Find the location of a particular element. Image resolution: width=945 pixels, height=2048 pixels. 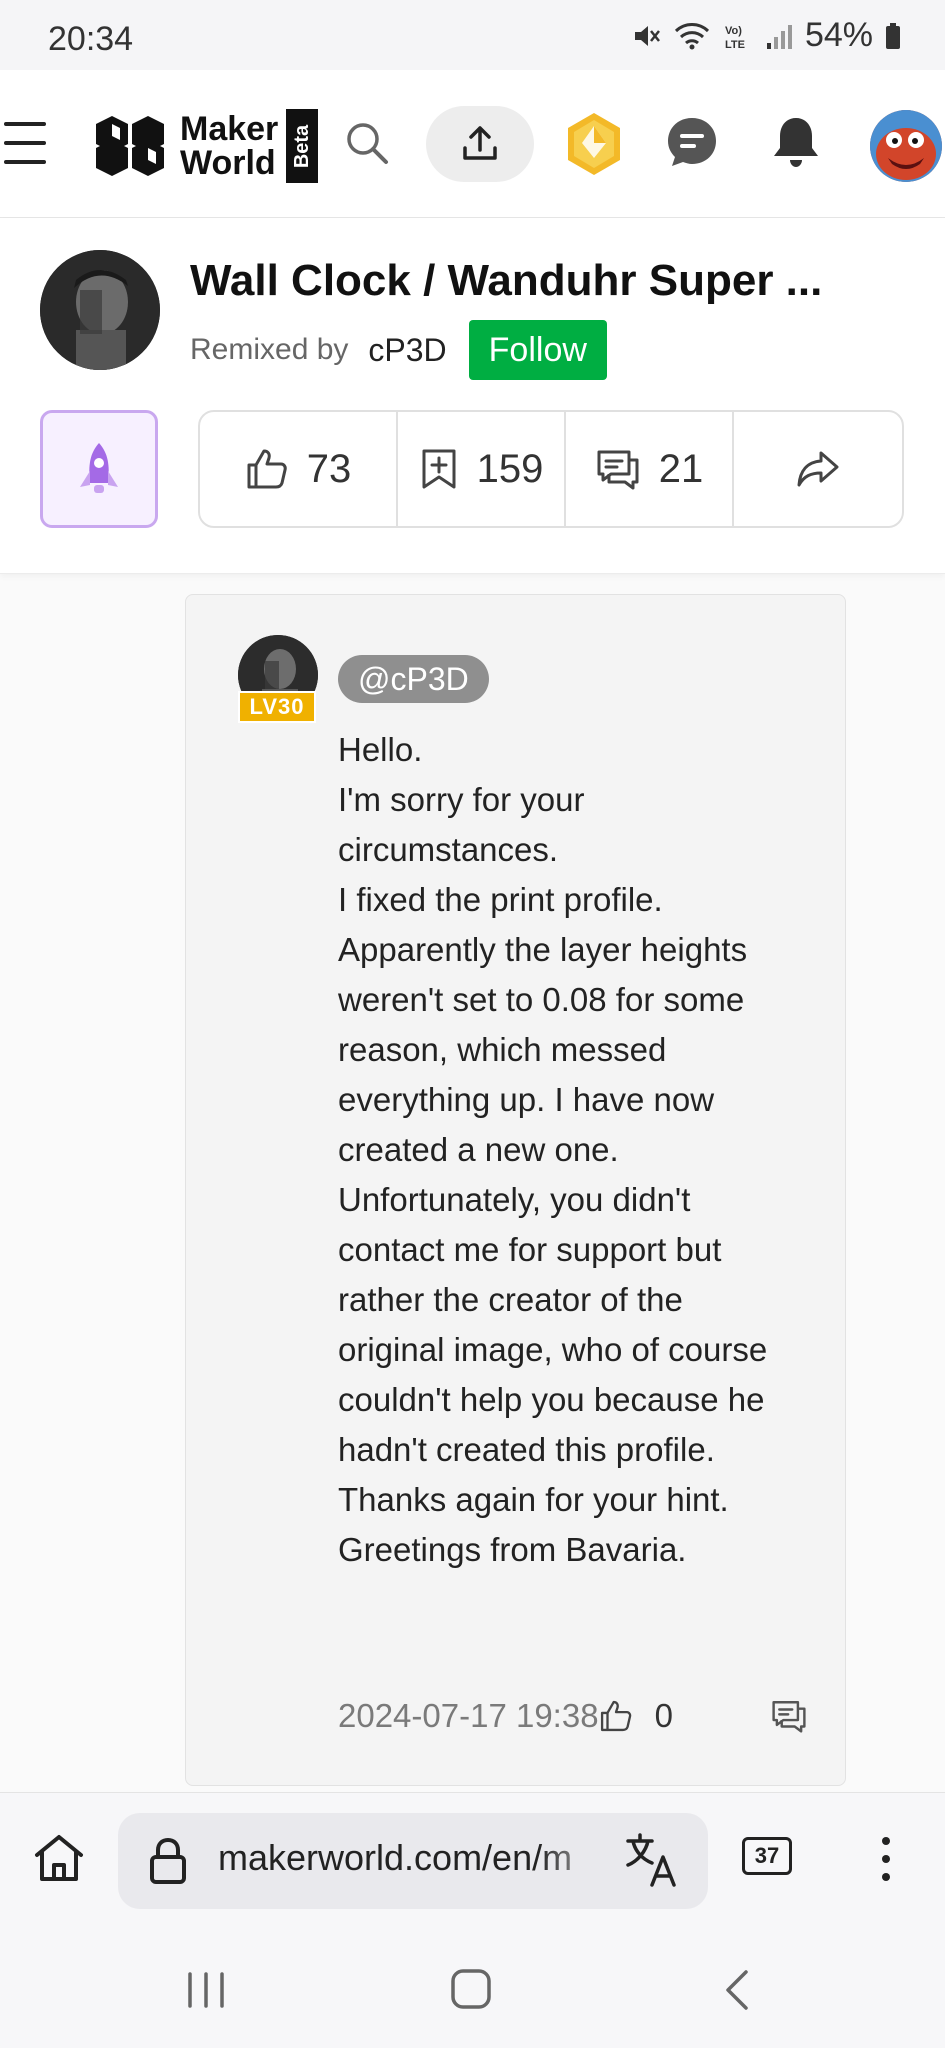

comment-like-count: 0 is located at coordinates (663, 1715).